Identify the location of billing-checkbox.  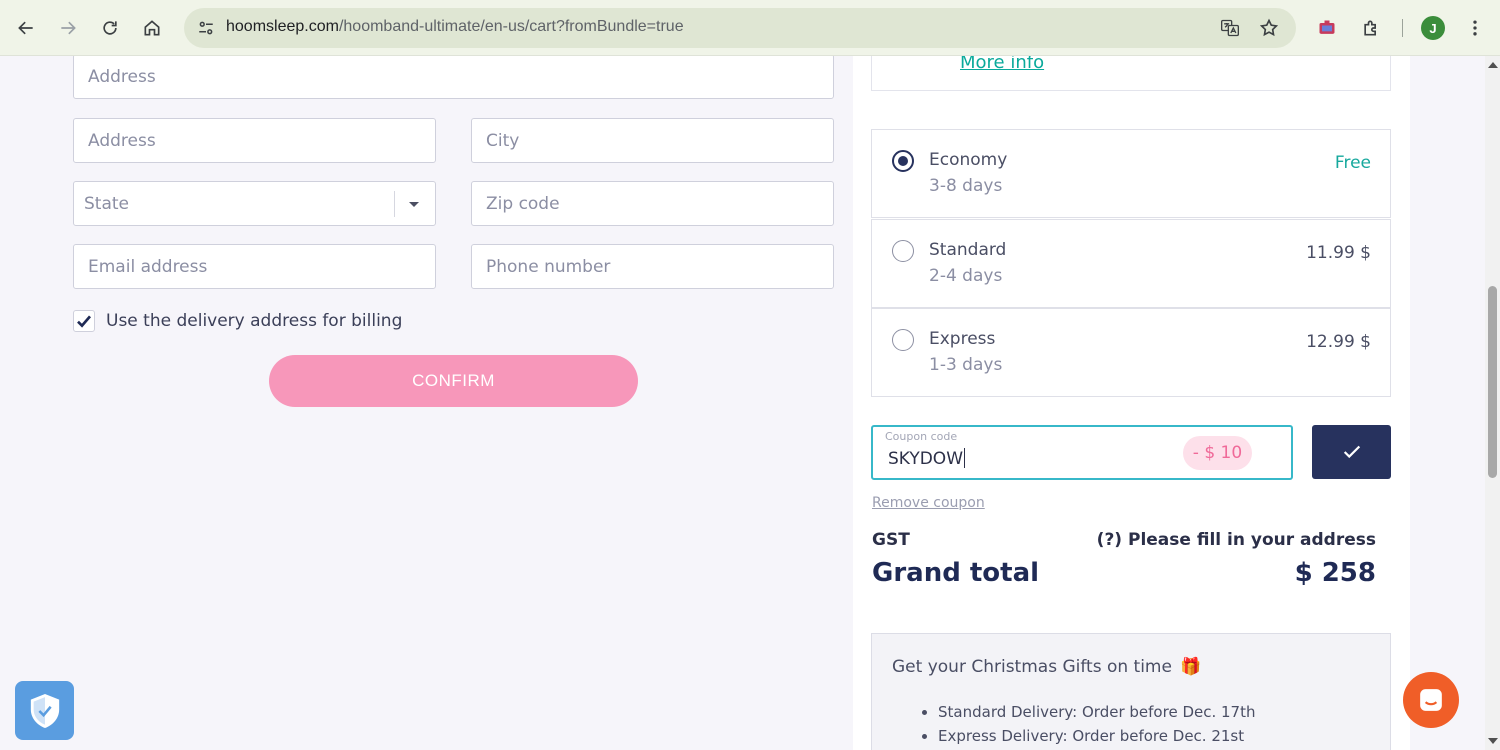
(84, 321).